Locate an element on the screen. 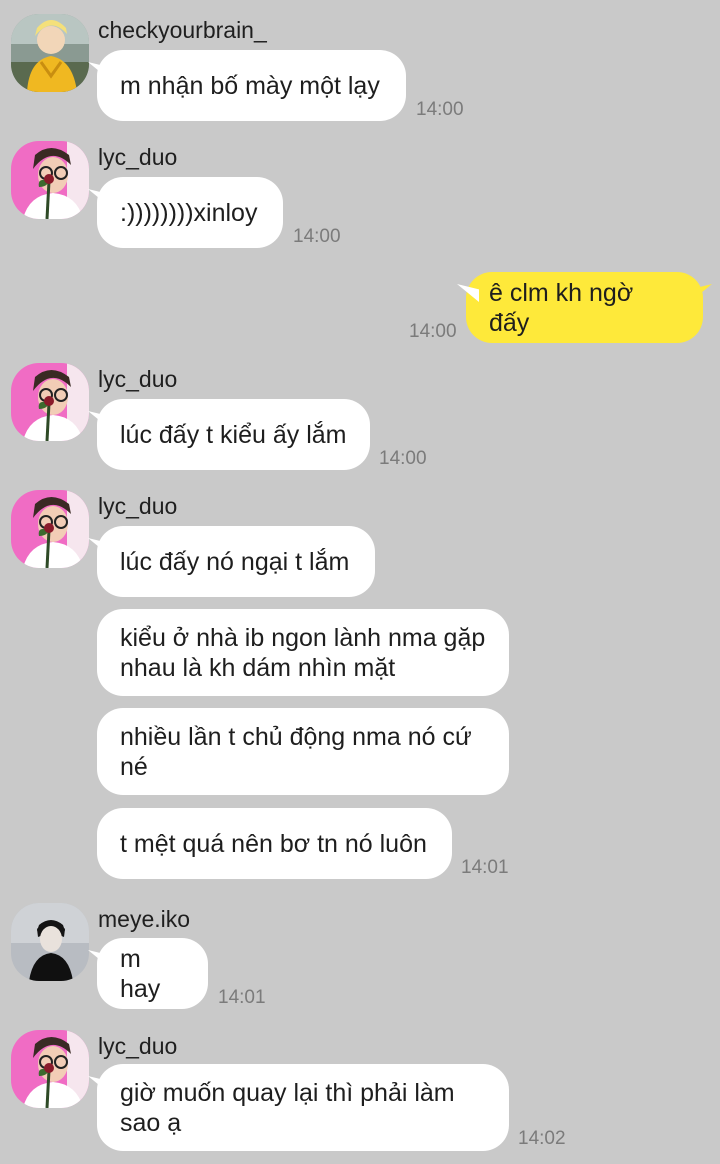 Image resolution: width=720 pixels, height=1164 pixels. sender-name: meye.iko is located at coordinates (144, 919).